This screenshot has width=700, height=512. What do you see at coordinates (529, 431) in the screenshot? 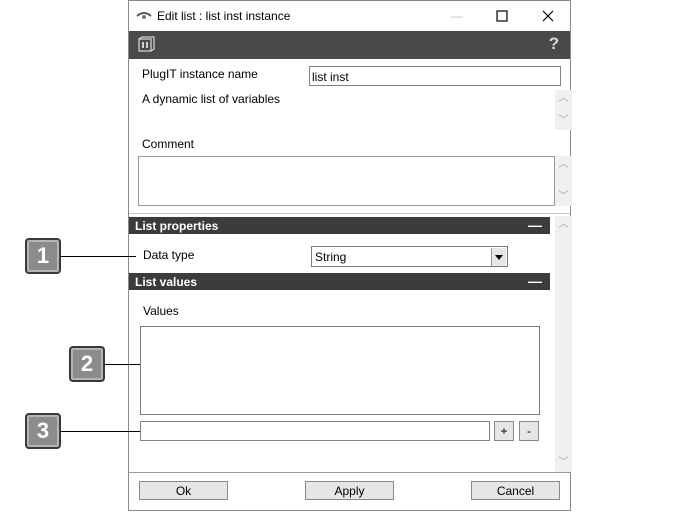
I see `remove-value-button: -` at bounding box center [529, 431].